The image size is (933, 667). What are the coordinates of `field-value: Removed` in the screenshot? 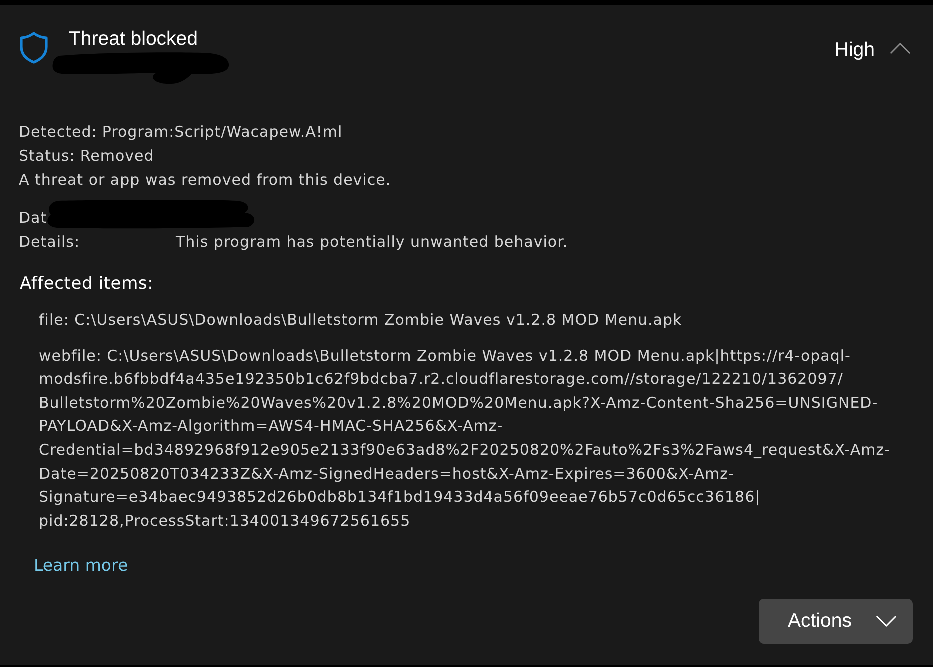 It's located at (117, 156).